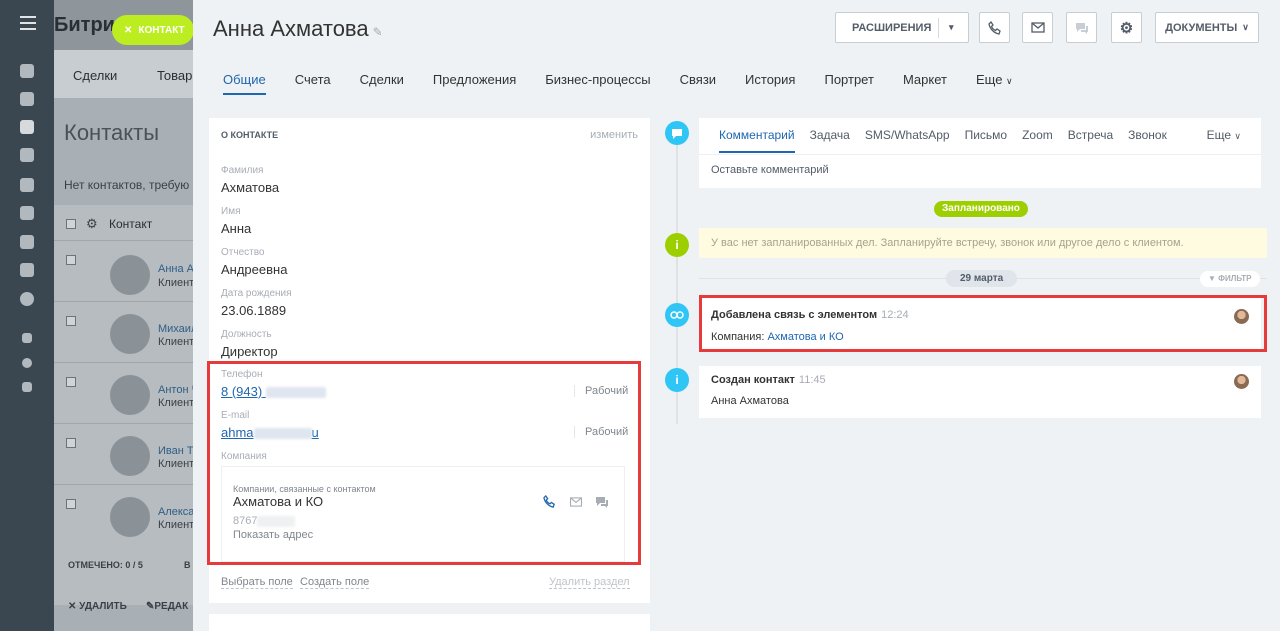 This screenshot has width=1280, height=631. Describe the element at coordinates (177, 329) in the screenshot. I see `row-name: Михаил` at that location.